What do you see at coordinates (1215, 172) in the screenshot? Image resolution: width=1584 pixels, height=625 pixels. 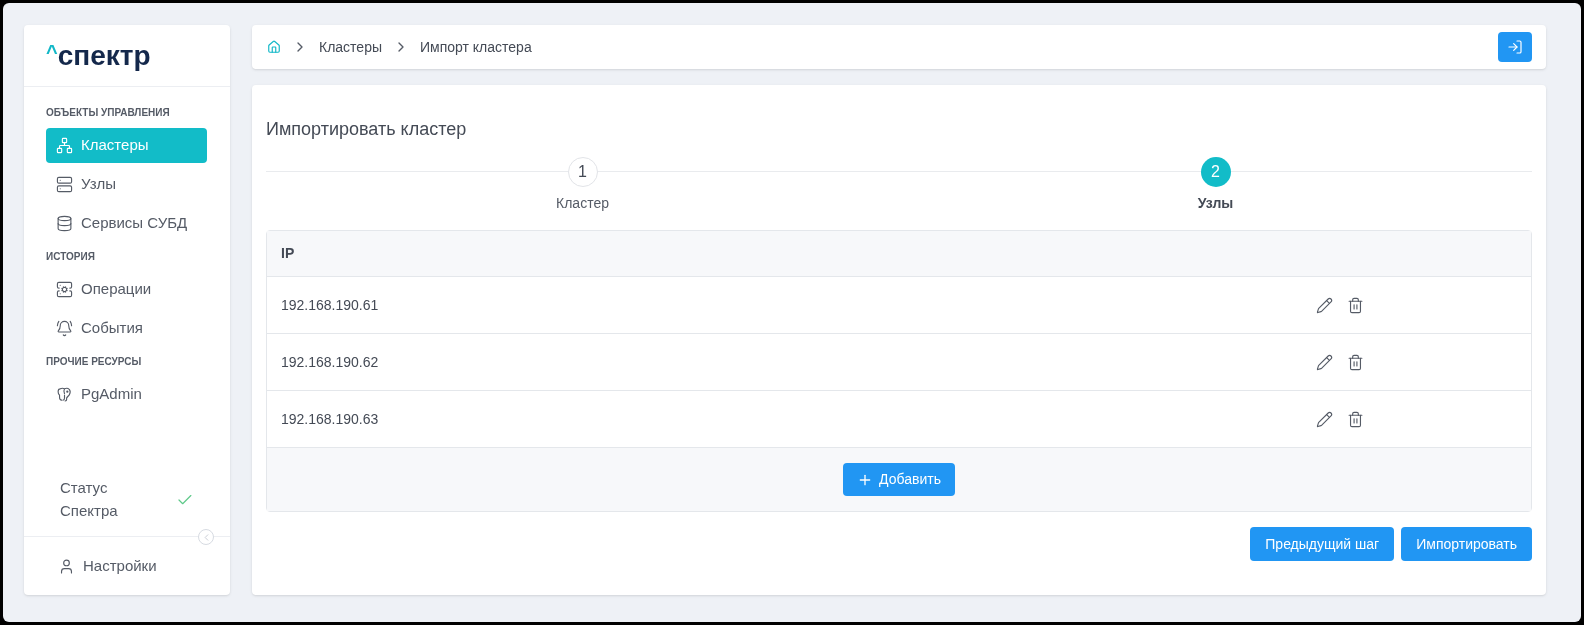 I see `step-number: 2` at bounding box center [1215, 172].